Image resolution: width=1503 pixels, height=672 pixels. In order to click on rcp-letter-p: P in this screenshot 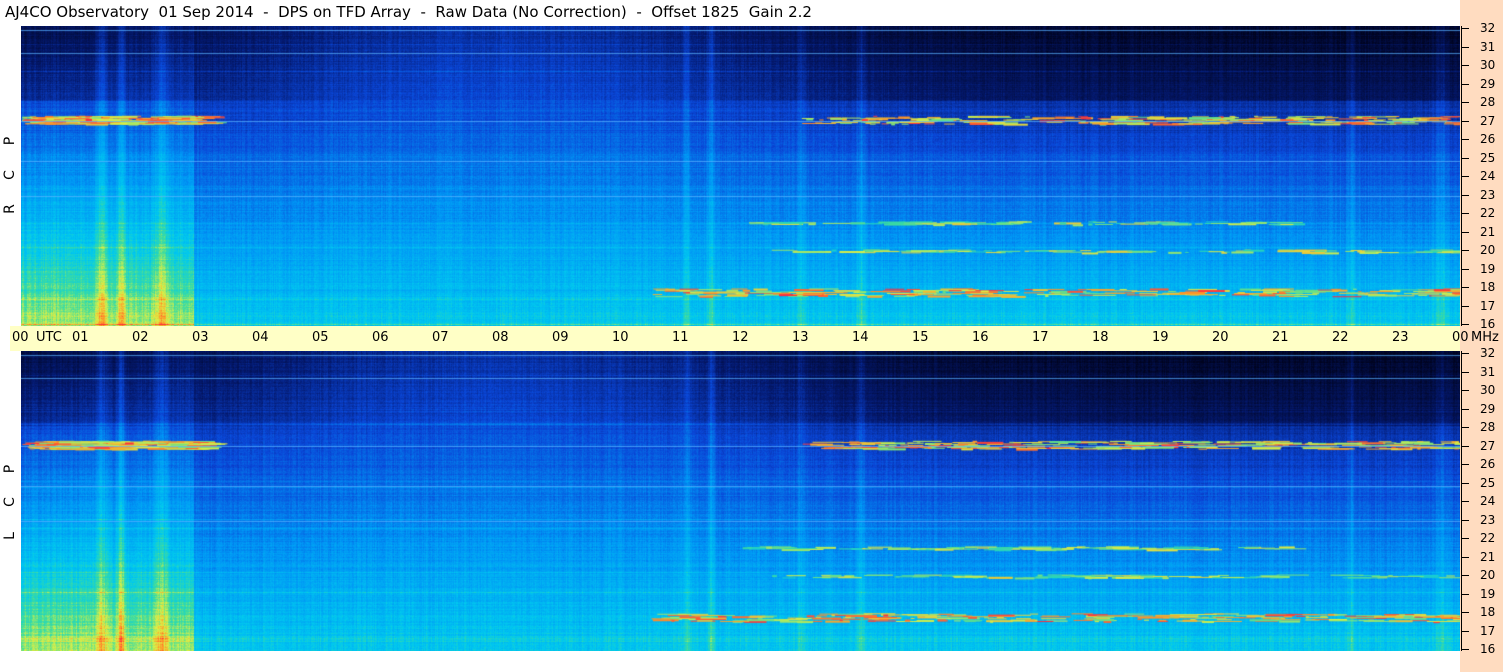, I will do `click(10, 141)`.